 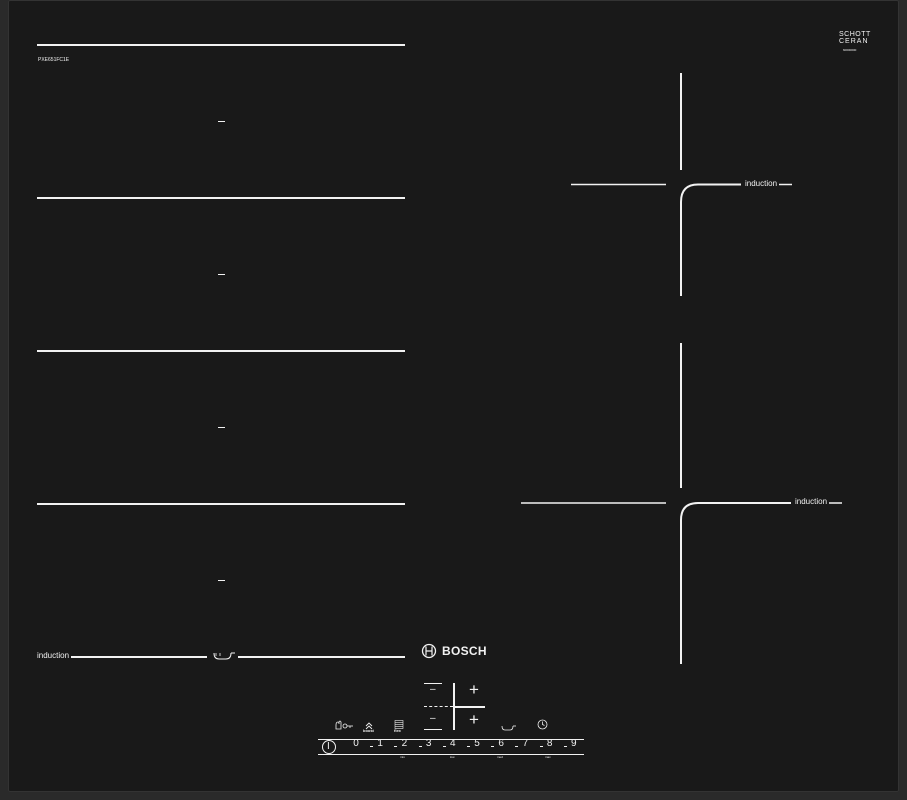 What do you see at coordinates (469, 707) in the screenshot?
I see `timer-divider-horizontal` at bounding box center [469, 707].